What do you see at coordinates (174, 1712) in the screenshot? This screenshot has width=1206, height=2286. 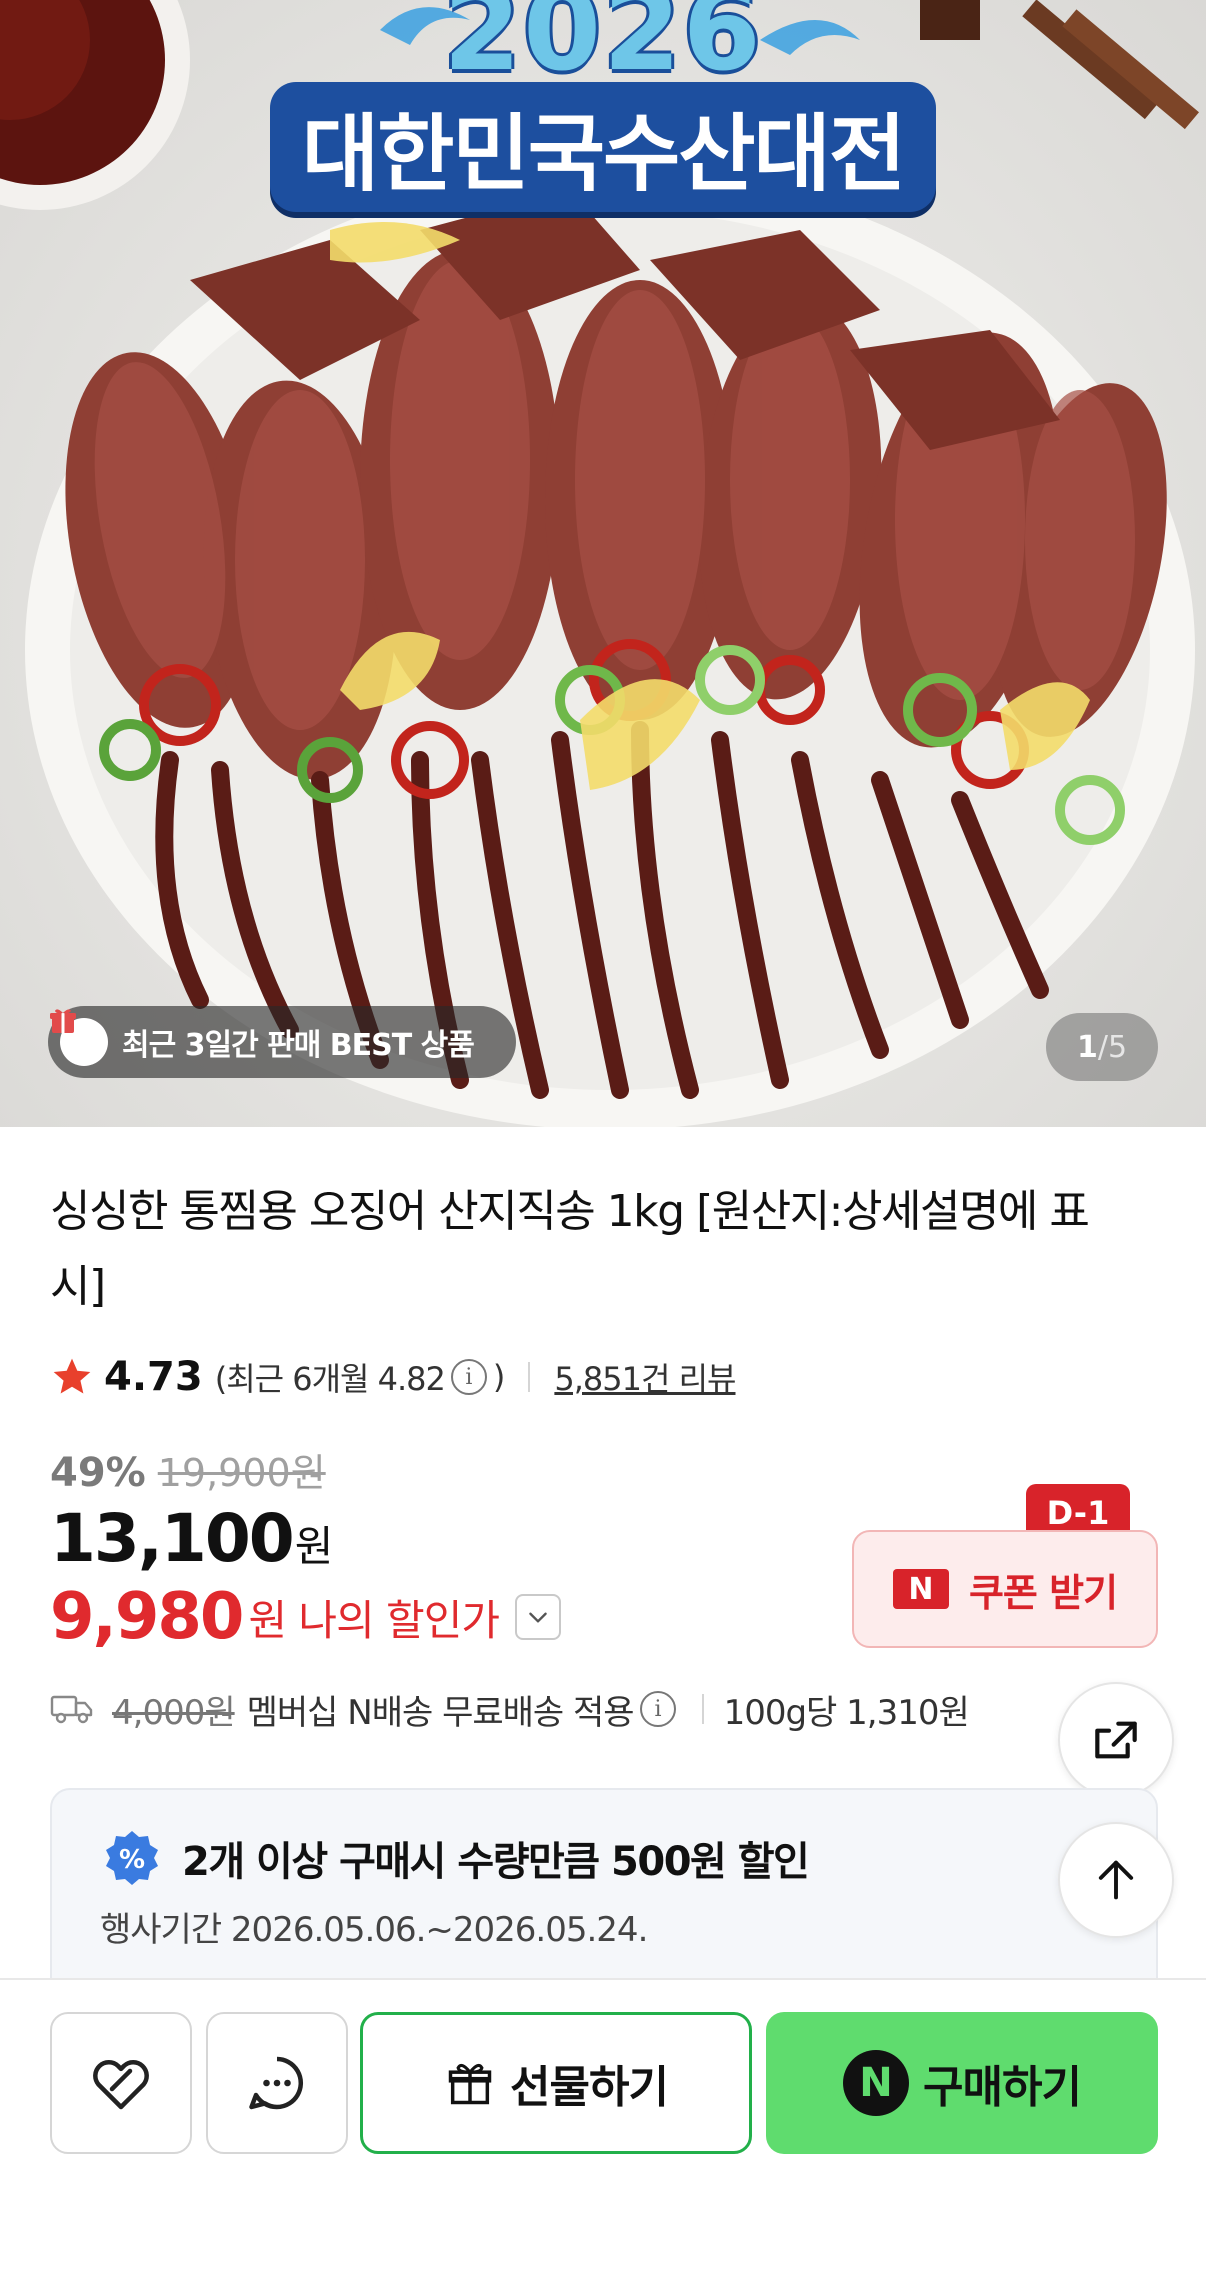 I see `shipping-fee-original: 4,000원` at bounding box center [174, 1712].